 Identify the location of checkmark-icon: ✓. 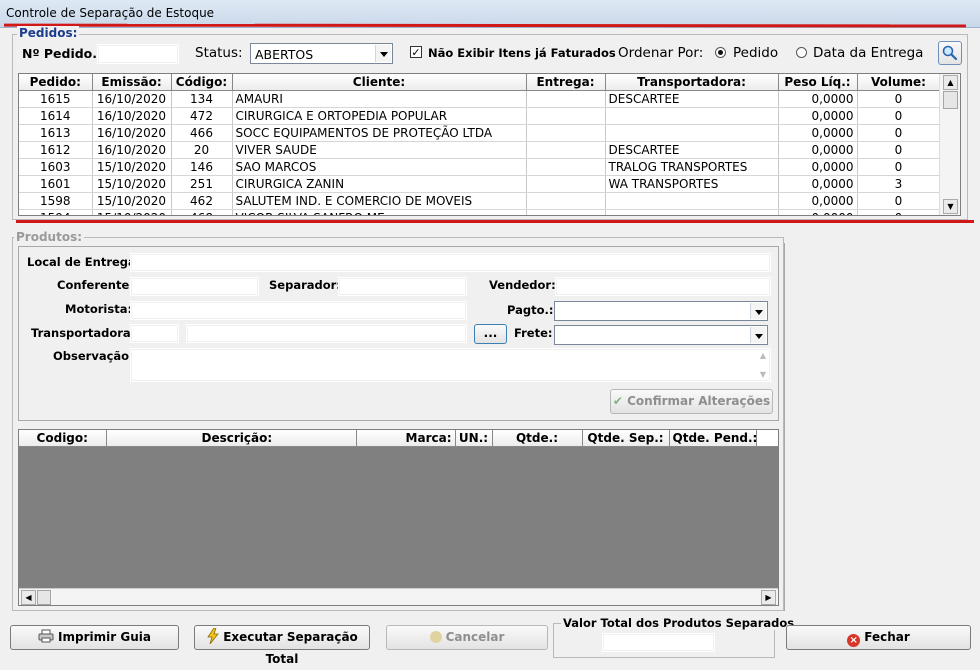
(416, 52).